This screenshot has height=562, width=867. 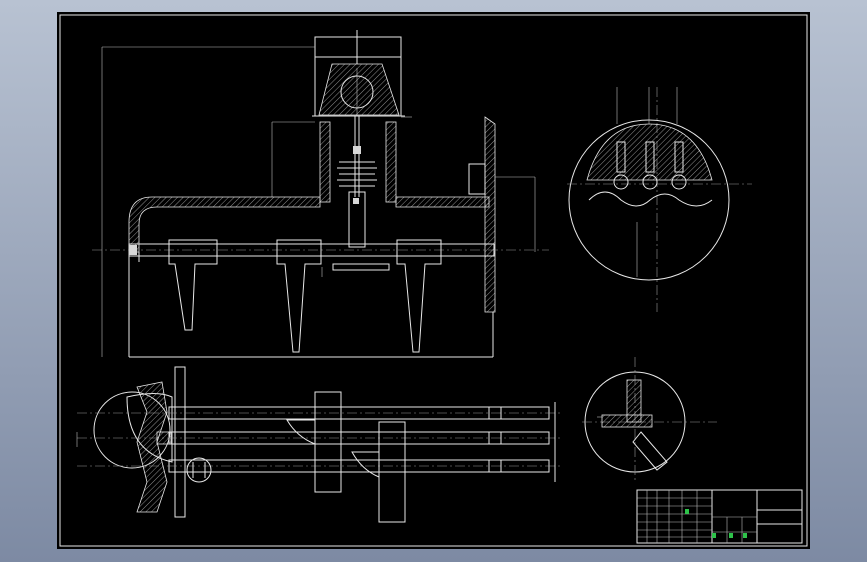 What do you see at coordinates (659, 199) in the screenshot?
I see `detail-view-a` at bounding box center [659, 199].